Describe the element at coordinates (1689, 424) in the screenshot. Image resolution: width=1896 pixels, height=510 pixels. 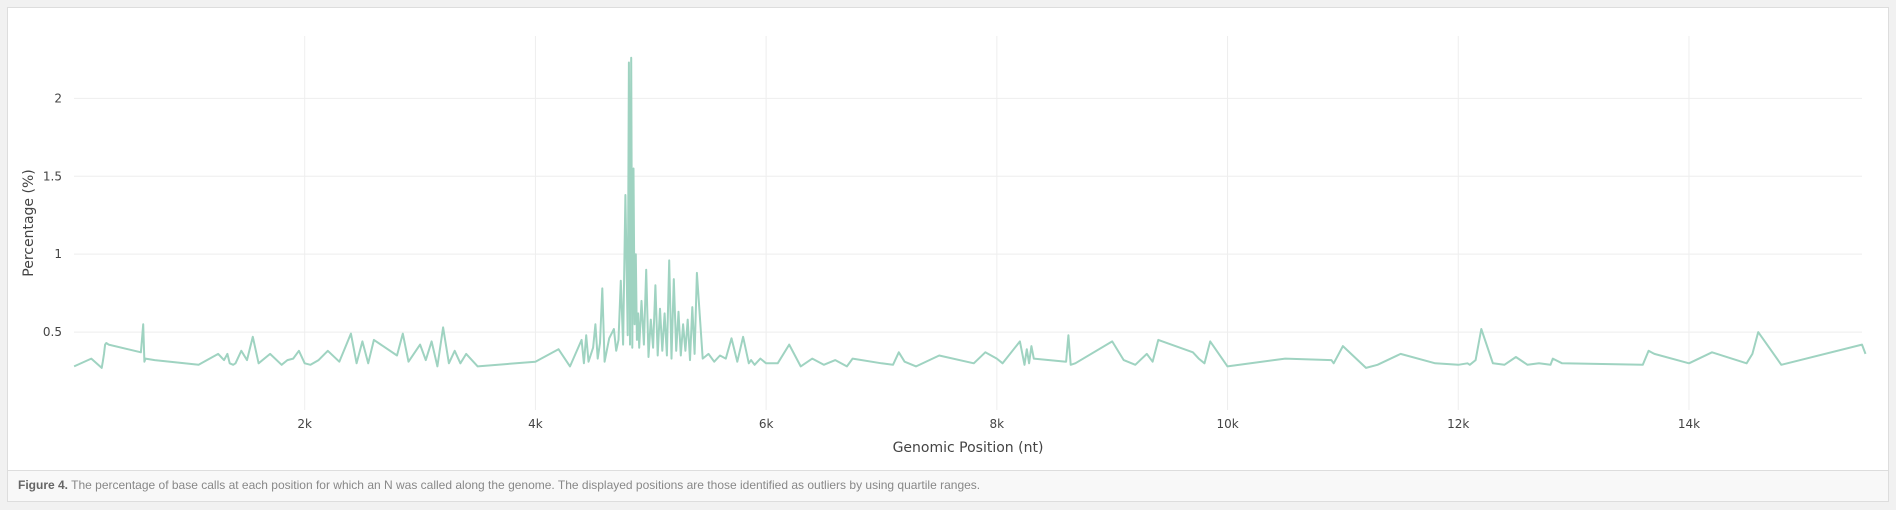
I see `x-tick-label: 14k` at that location.